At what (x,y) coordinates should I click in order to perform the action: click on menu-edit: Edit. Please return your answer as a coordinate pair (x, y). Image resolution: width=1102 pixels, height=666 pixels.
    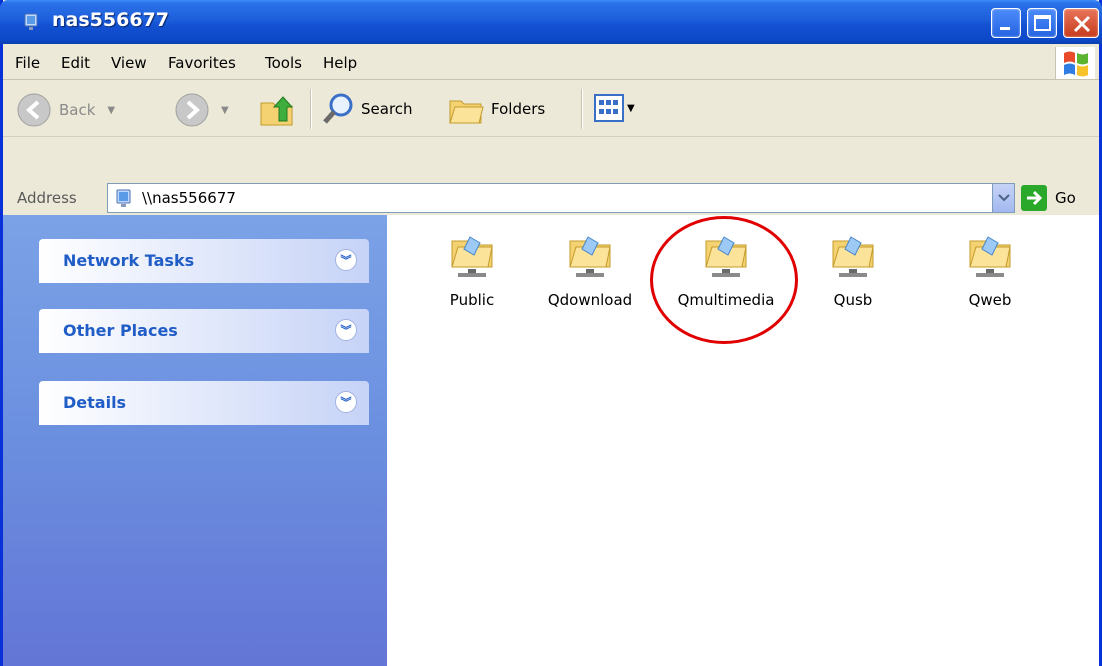
    Looking at the image, I should click on (75, 63).